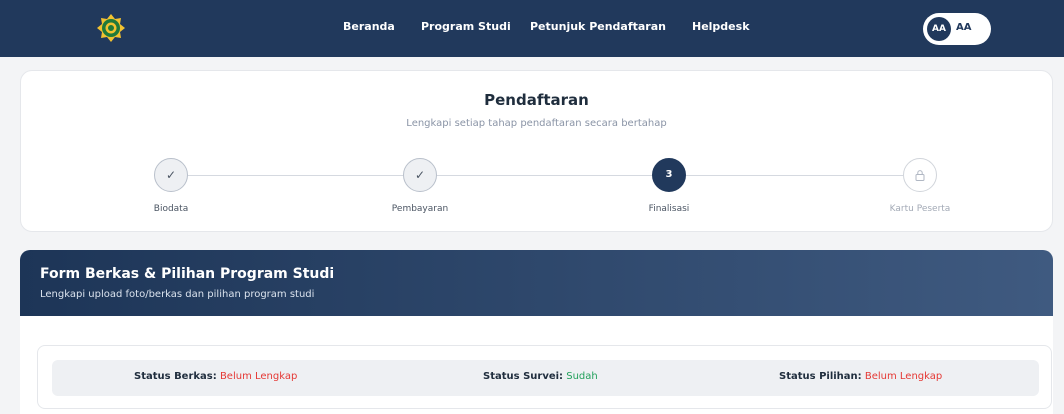 The width and height of the screenshot is (1064, 414). I want to click on status-berkas: Status Berkas: Belum Lengkap, so click(215, 376).